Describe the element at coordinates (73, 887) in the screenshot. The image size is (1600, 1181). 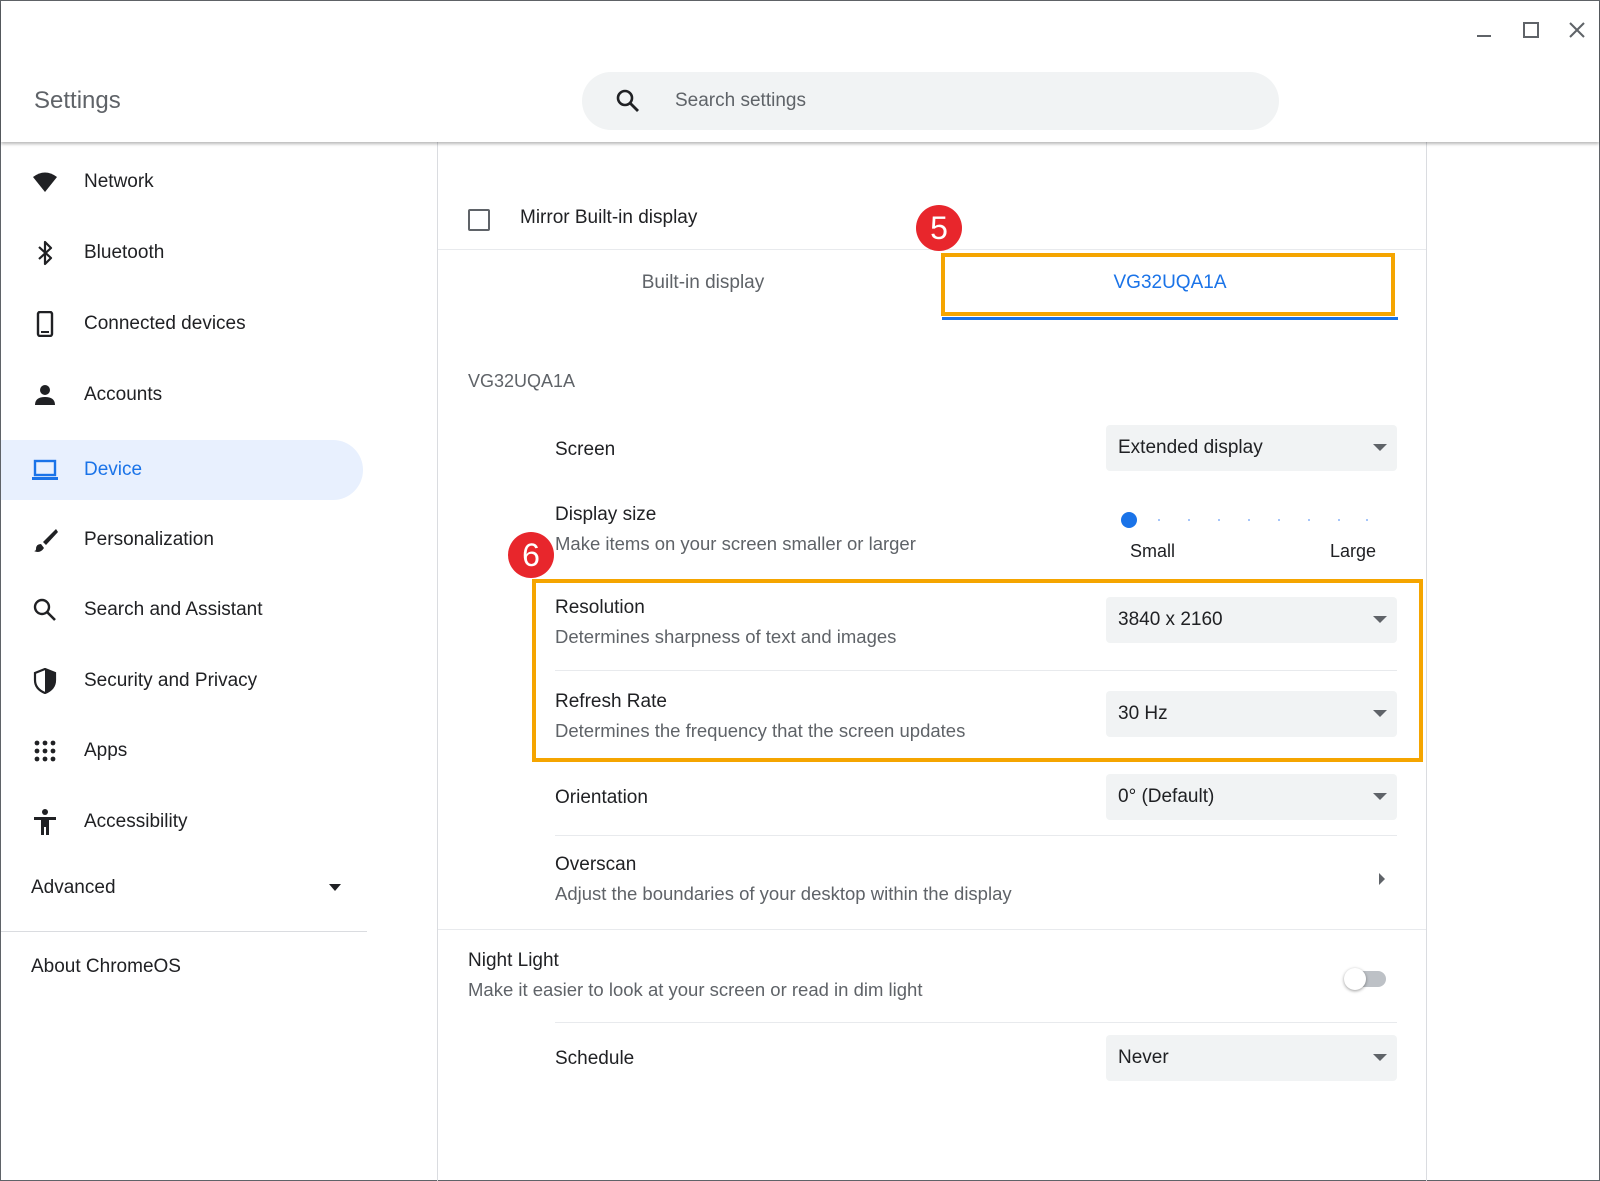
I see `advanced-label: Advanced` at that location.